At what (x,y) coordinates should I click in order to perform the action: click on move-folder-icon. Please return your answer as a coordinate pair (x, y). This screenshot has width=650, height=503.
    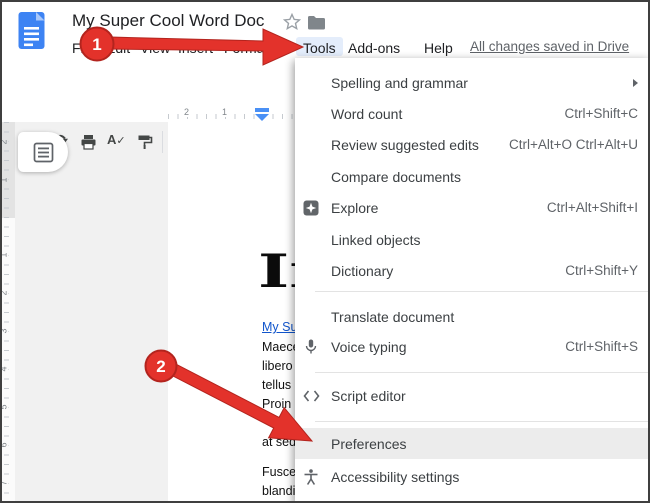
    Looking at the image, I should click on (316, 25).